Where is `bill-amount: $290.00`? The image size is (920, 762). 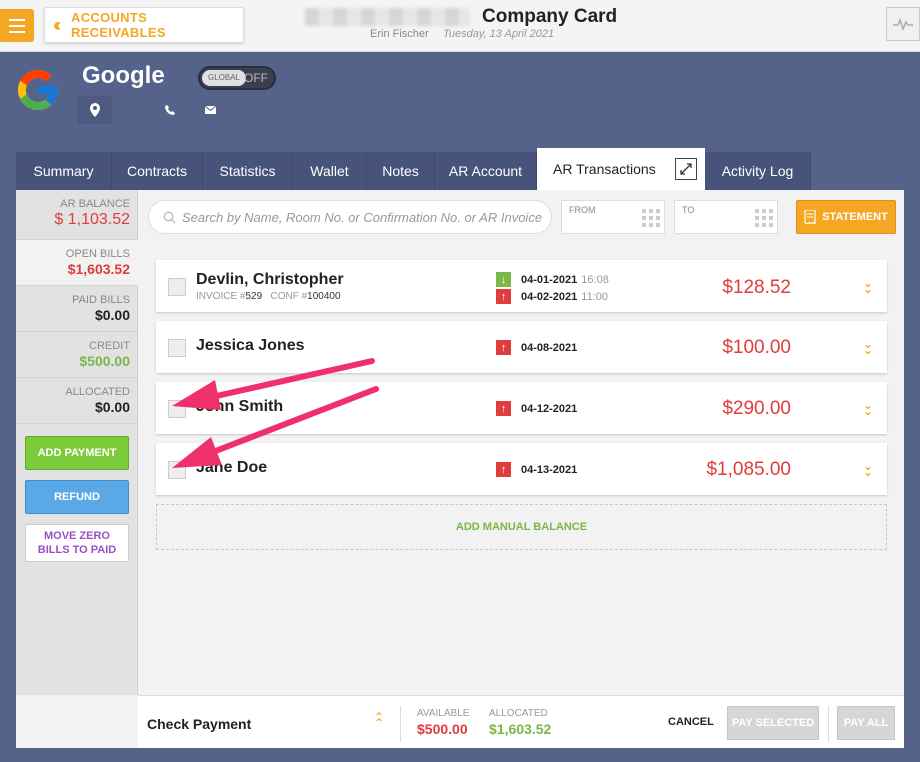 bill-amount: $290.00 is located at coordinates (756, 408).